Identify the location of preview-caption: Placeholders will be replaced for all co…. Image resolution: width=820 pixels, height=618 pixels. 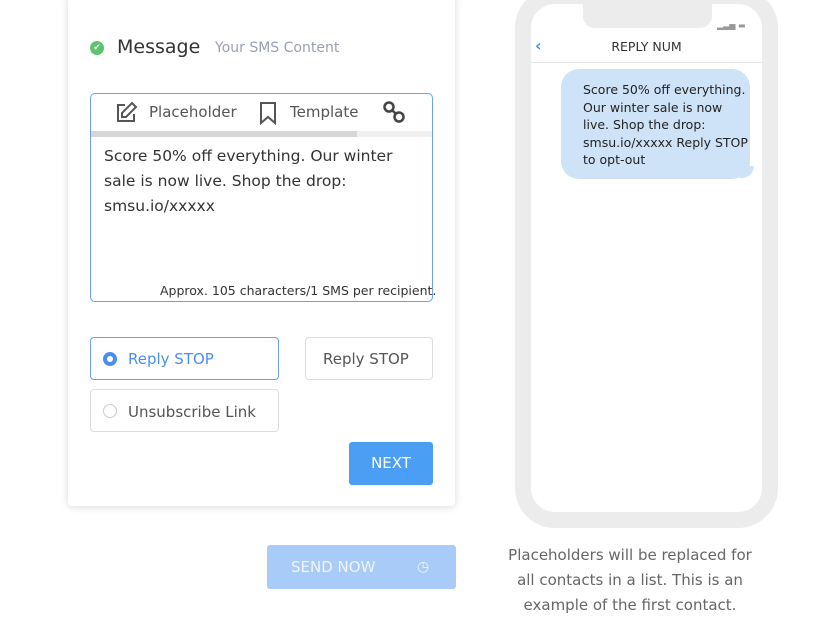
(630, 580).